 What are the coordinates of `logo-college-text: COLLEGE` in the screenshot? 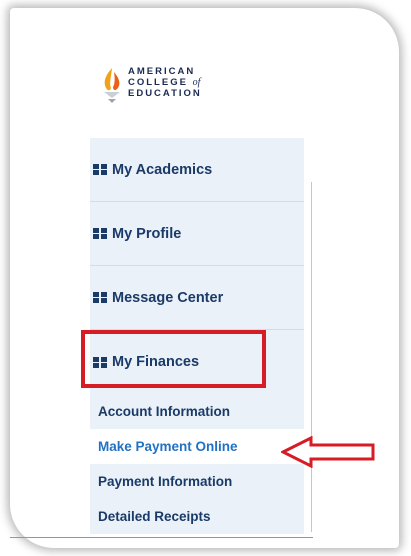 It's located at (158, 82).